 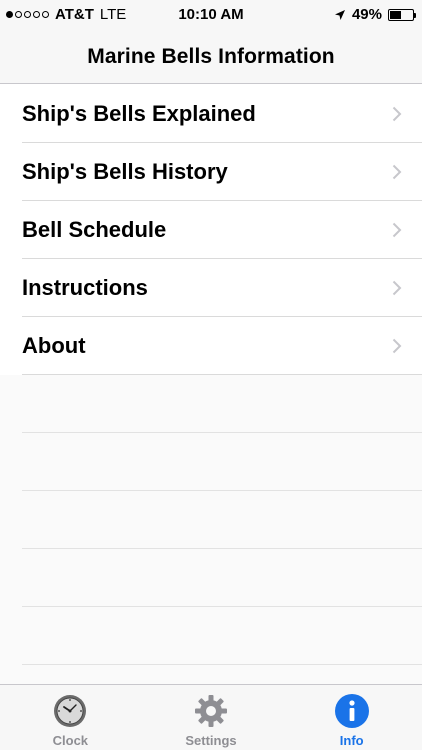 I want to click on list-item-label: Instructions, so click(x=85, y=287).